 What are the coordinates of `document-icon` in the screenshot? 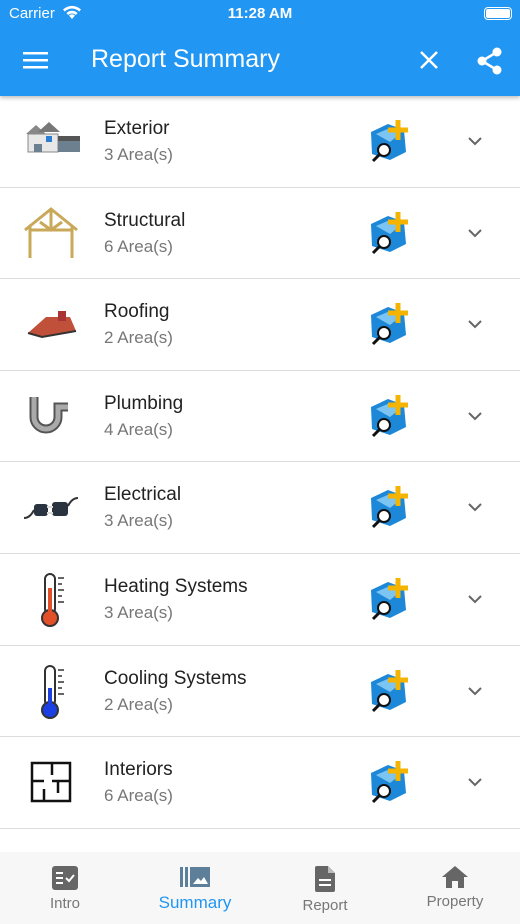 It's located at (325, 879).